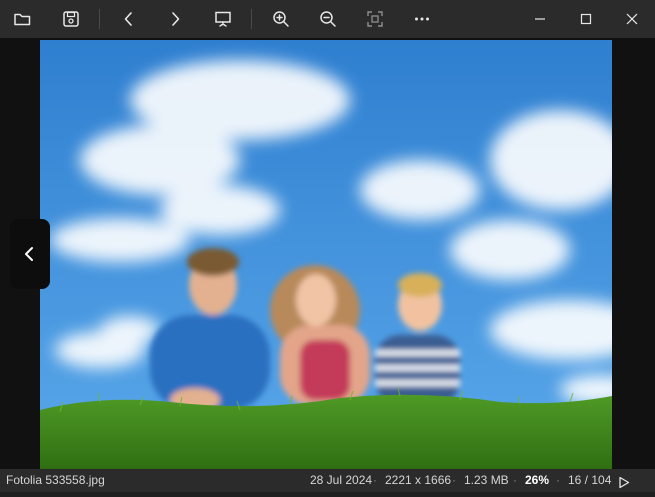 The width and height of the screenshot is (655, 497). I want to click on fit-screen-button, so click(375, 19).